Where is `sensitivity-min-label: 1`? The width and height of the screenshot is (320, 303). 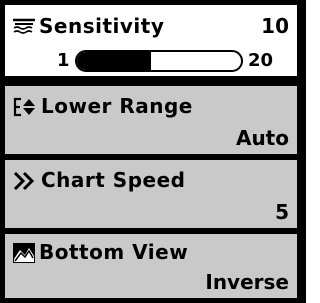 sensitivity-min-label: 1 is located at coordinates (63, 60).